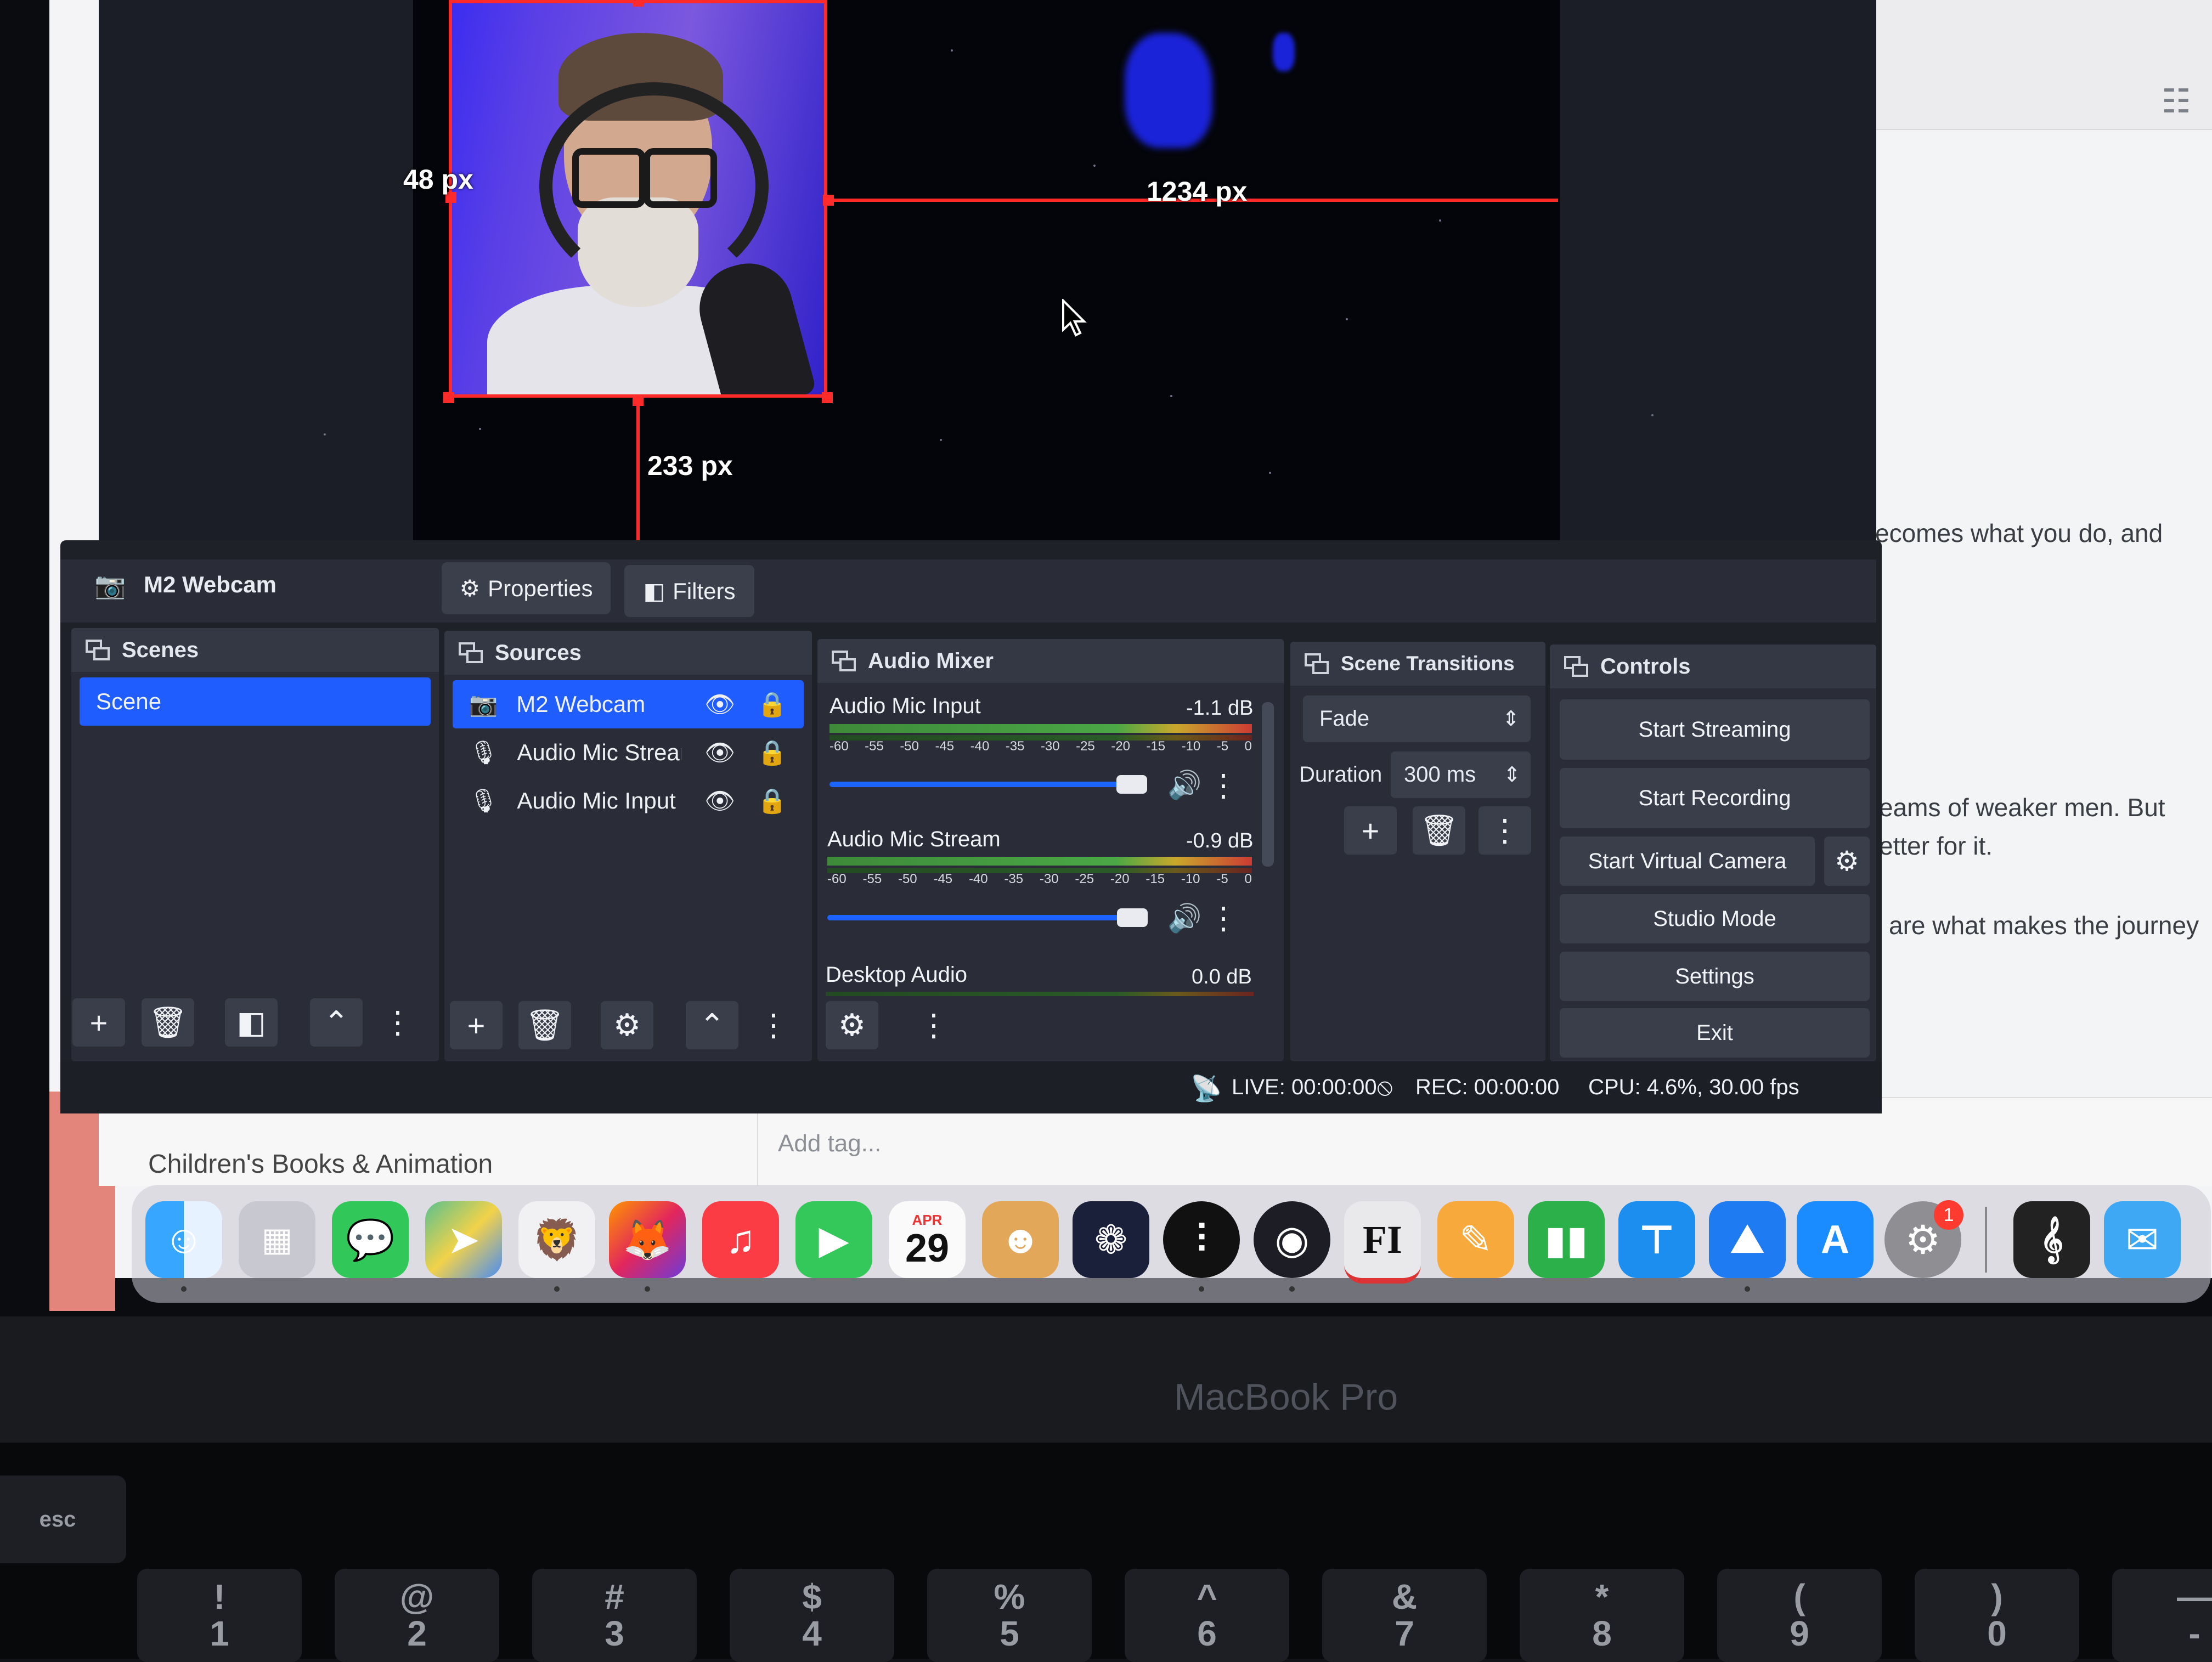 Image resolution: width=2212 pixels, height=1662 pixels. Describe the element at coordinates (1747, 1240) in the screenshot. I see `nordvpn-icon: ⛰` at that location.